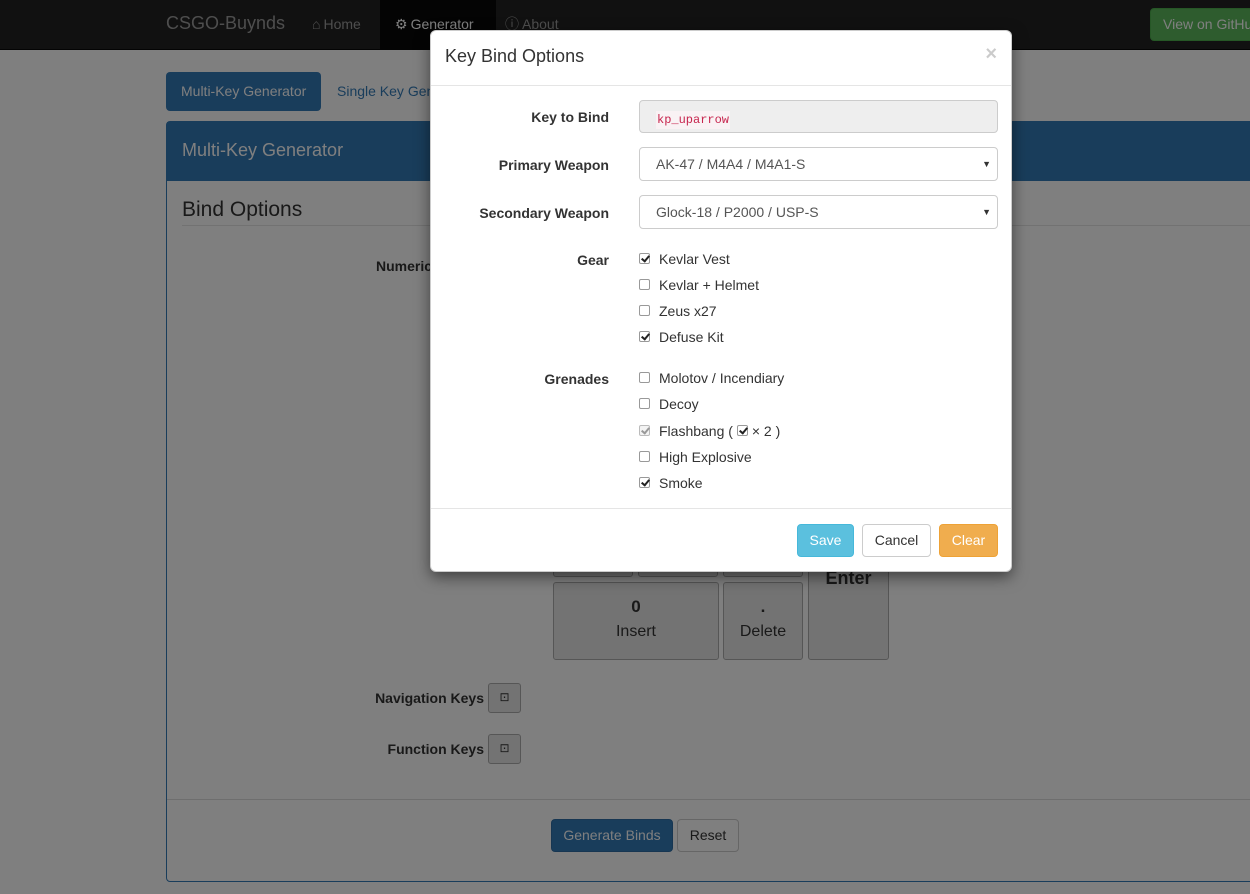  I want to click on checkbox-label: Flashbang (, so click(696, 431).